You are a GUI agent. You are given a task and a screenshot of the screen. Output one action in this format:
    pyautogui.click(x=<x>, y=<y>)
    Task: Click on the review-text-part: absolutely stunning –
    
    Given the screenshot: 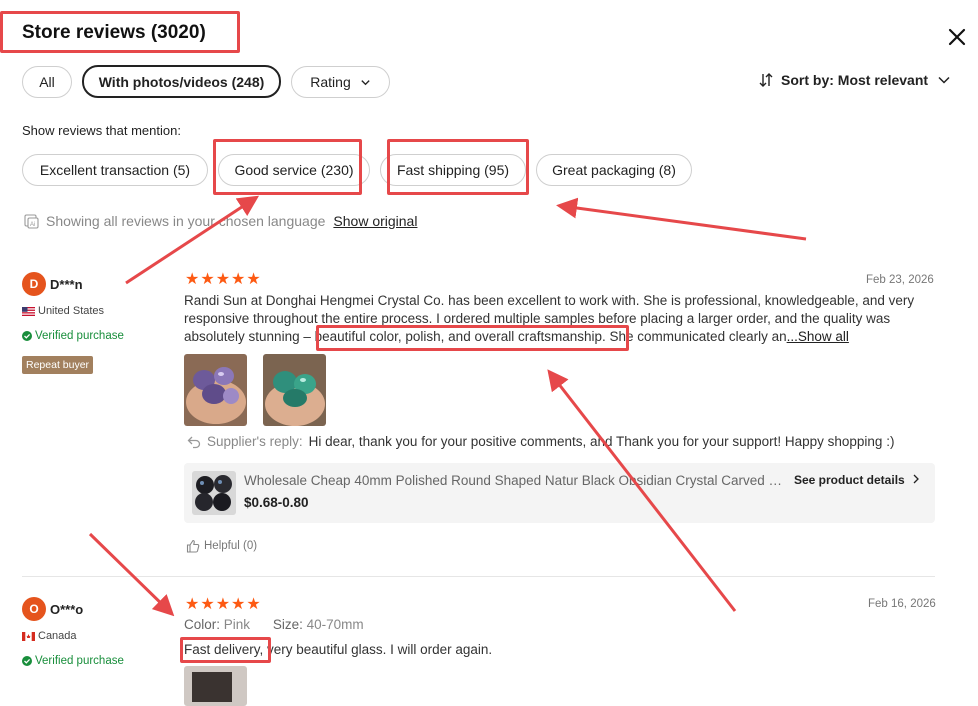 What is the action you would take?
    pyautogui.click(x=249, y=336)
    